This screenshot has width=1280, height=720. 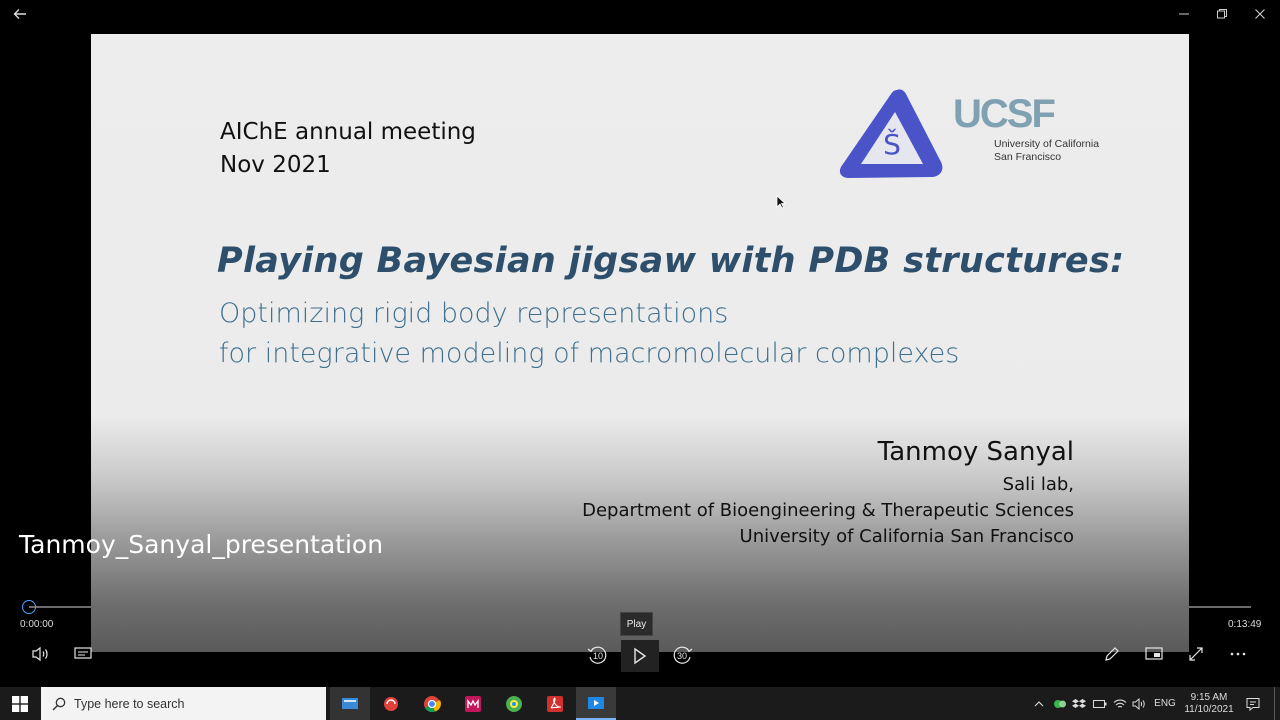 What do you see at coordinates (37, 624) in the screenshot?
I see `current-time: 0:00:00` at bounding box center [37, 624].